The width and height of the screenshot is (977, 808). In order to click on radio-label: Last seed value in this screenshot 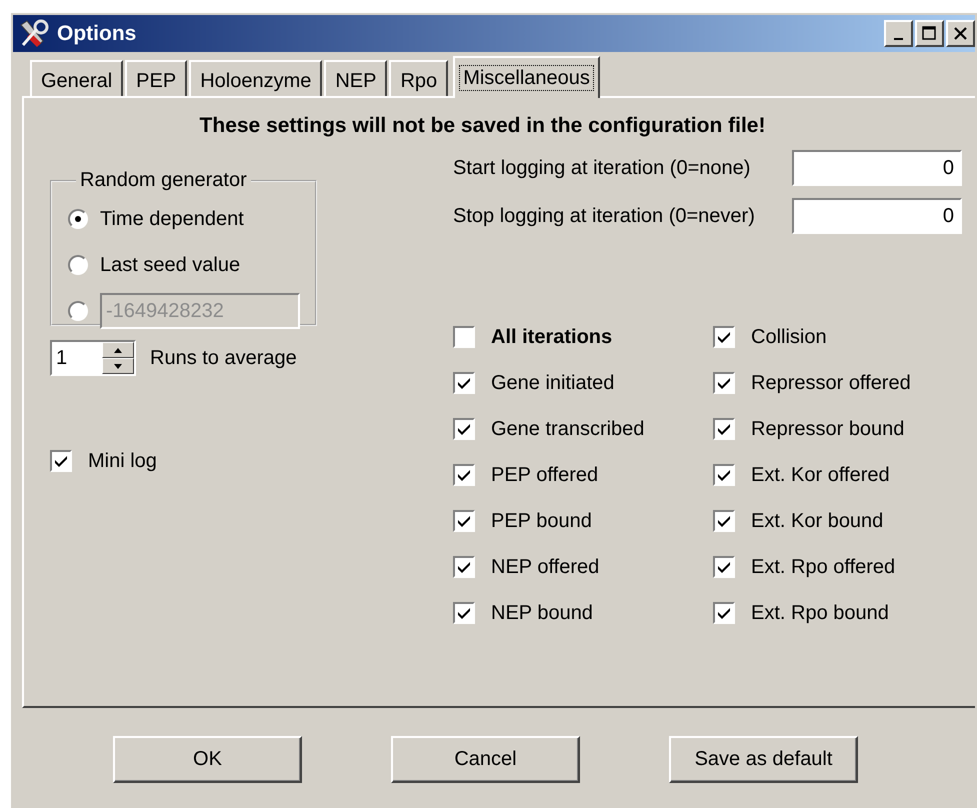, I will do `click(170, 265)`.